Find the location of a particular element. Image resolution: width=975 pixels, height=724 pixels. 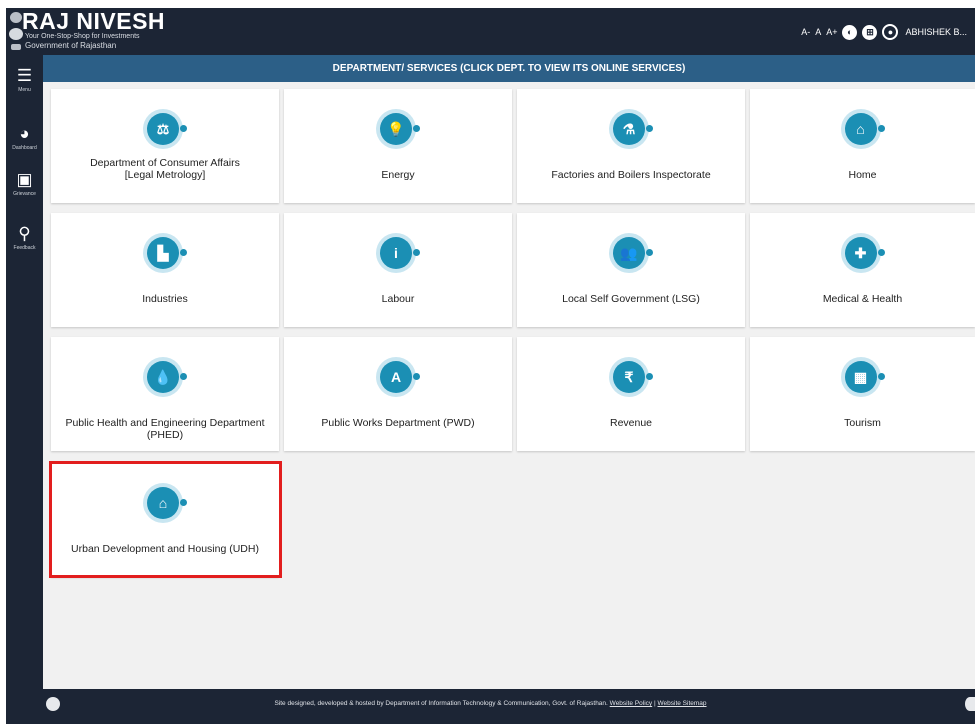

department-card-factories-boilers: ⚗ Factories and Boilers Inspectorate is located at coordinates (631, 146).